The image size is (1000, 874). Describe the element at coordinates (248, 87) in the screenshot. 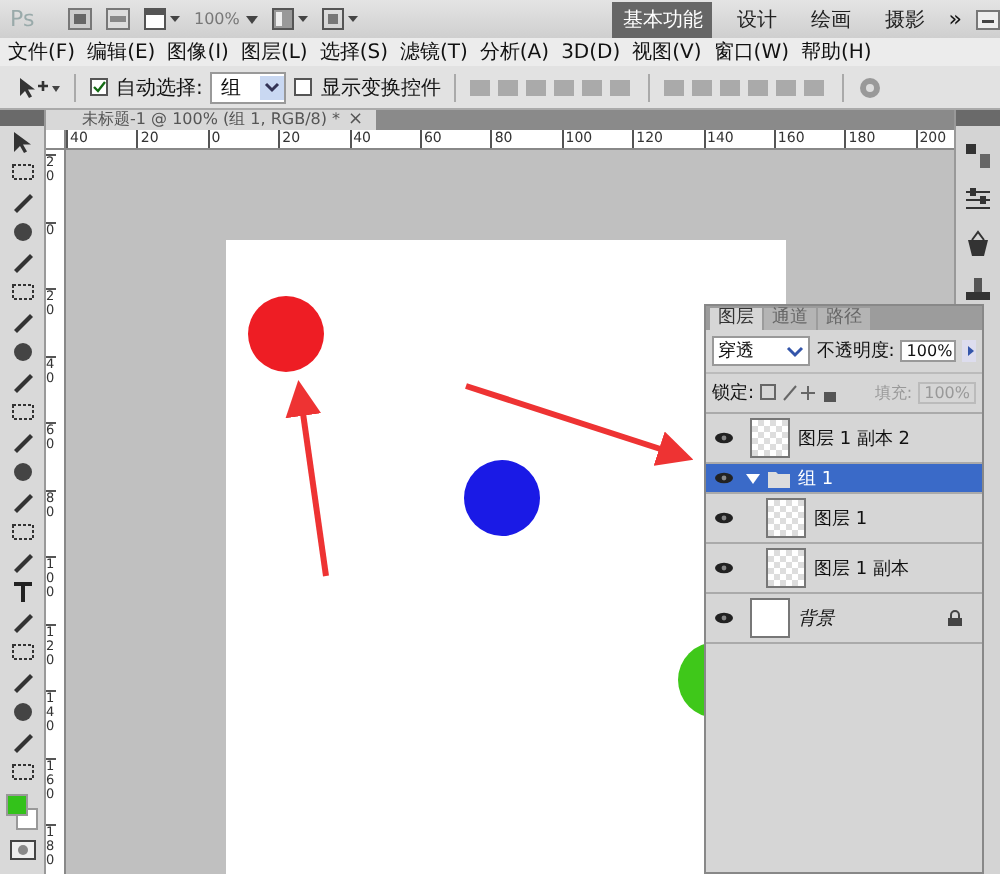

I see `auto-select-dropdown: 组` at that location.